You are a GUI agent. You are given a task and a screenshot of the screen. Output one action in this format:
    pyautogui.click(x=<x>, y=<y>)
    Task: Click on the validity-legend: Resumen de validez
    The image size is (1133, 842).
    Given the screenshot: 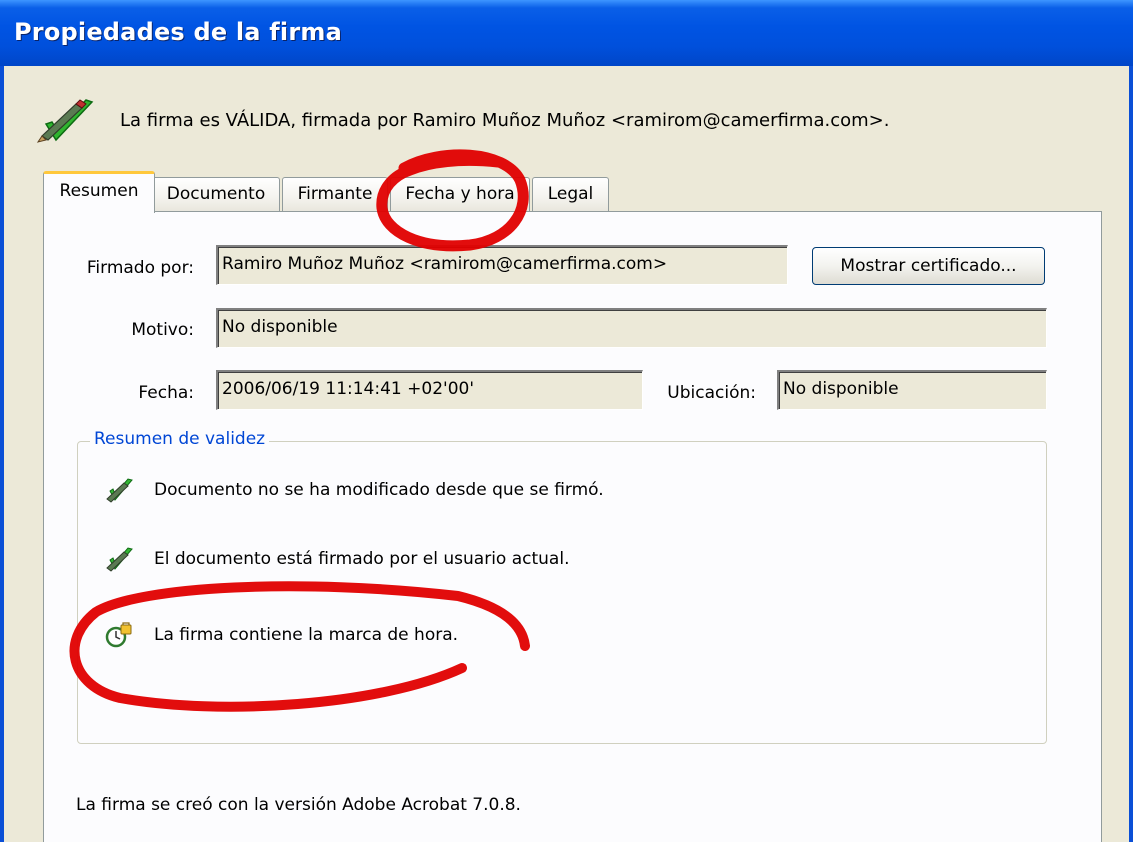 What is the action you would take?
    pyautogui.click(x=180, y=439)
    